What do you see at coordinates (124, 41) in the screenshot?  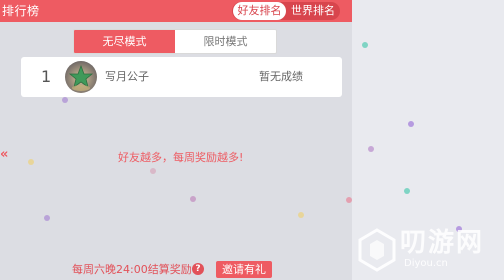 I see `tab-endless-mode: 无尽模式` at bounding box center [124, 41].